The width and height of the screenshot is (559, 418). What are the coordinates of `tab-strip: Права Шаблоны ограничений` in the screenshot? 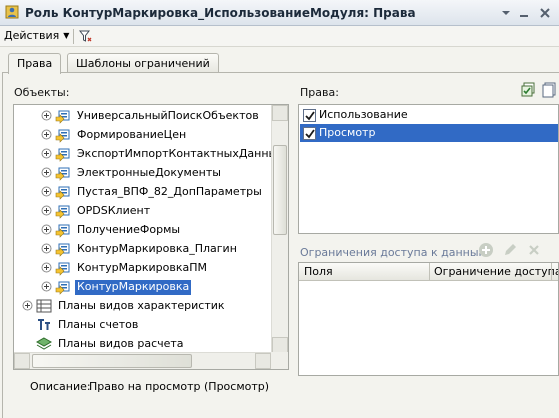 It's located at (279, 63).